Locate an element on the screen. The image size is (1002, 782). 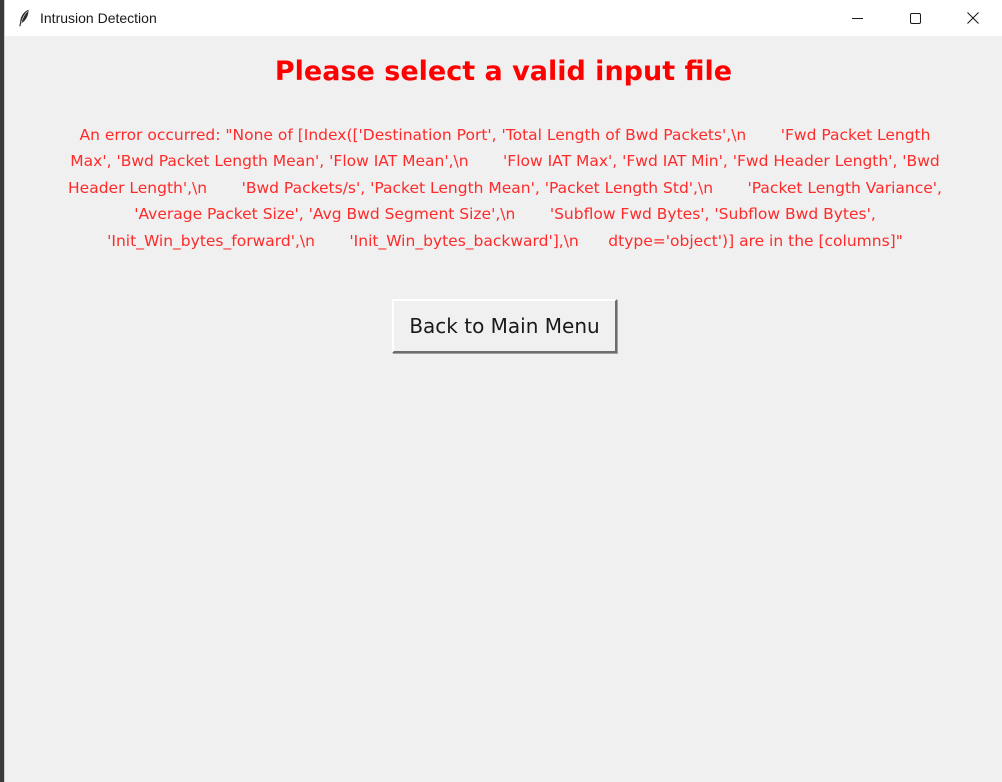
close-icon is located at coordinates (973, 18).